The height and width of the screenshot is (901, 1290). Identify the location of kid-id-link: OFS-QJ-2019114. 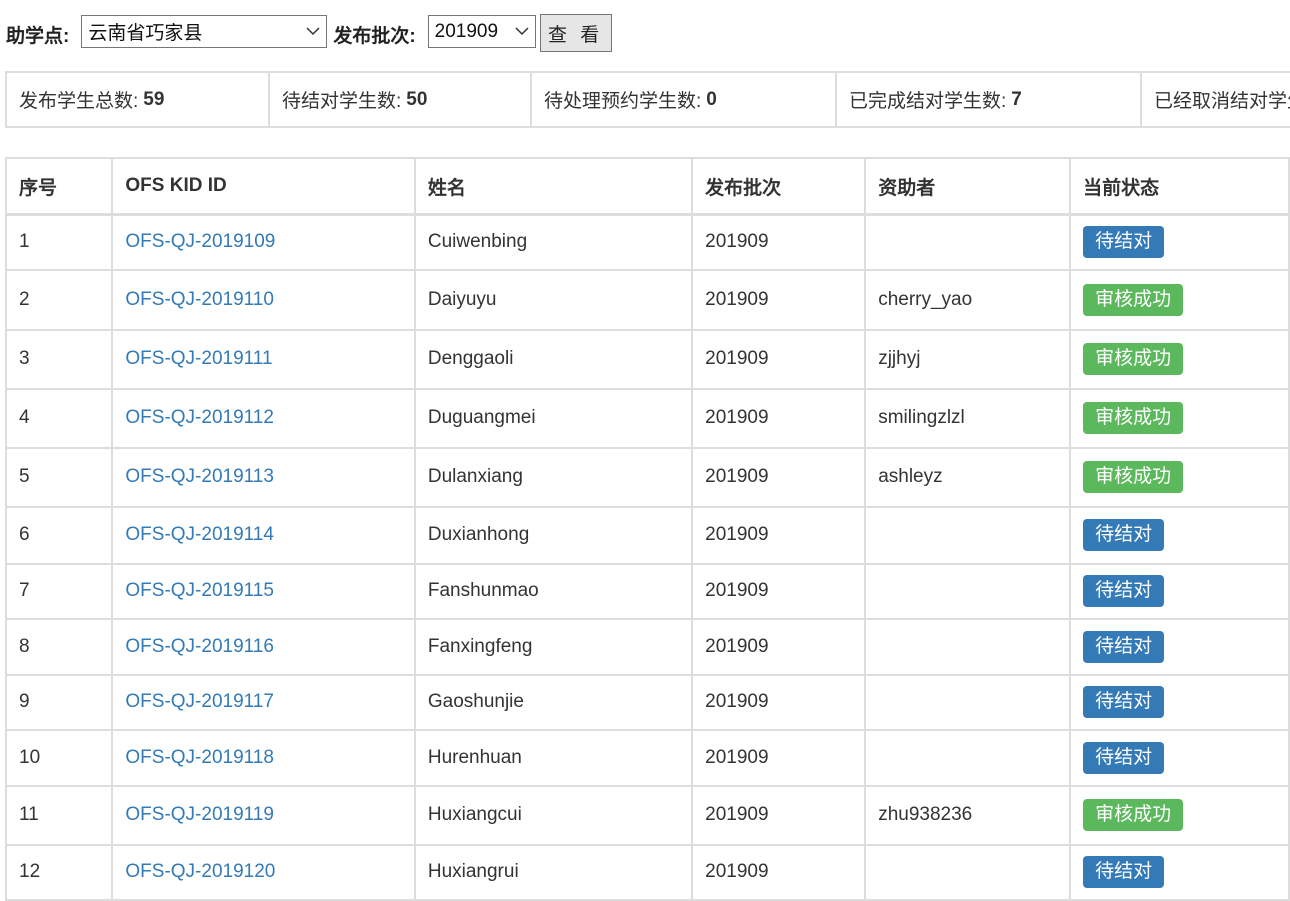
(199, 534).